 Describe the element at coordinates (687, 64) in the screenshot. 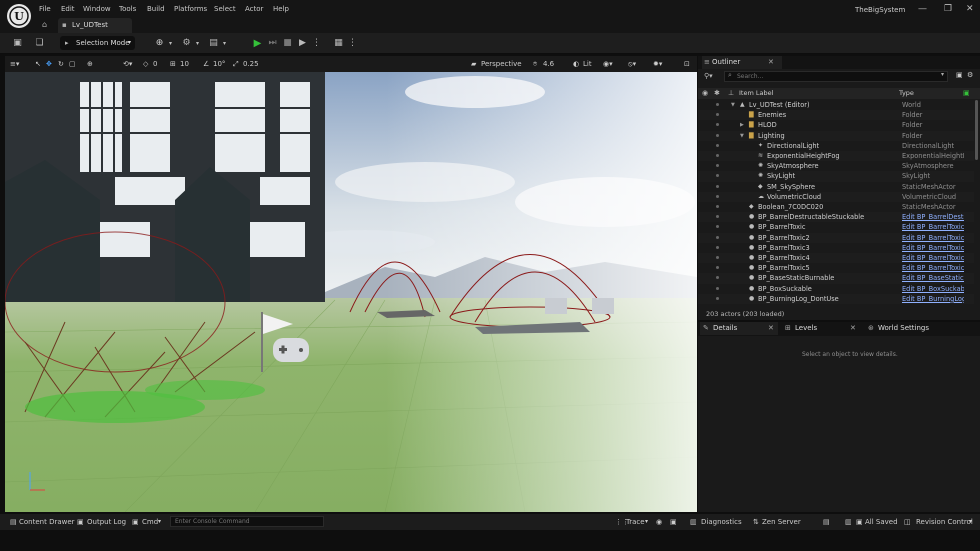

I see `maximize-viewport-icon: ⊡` at that location.